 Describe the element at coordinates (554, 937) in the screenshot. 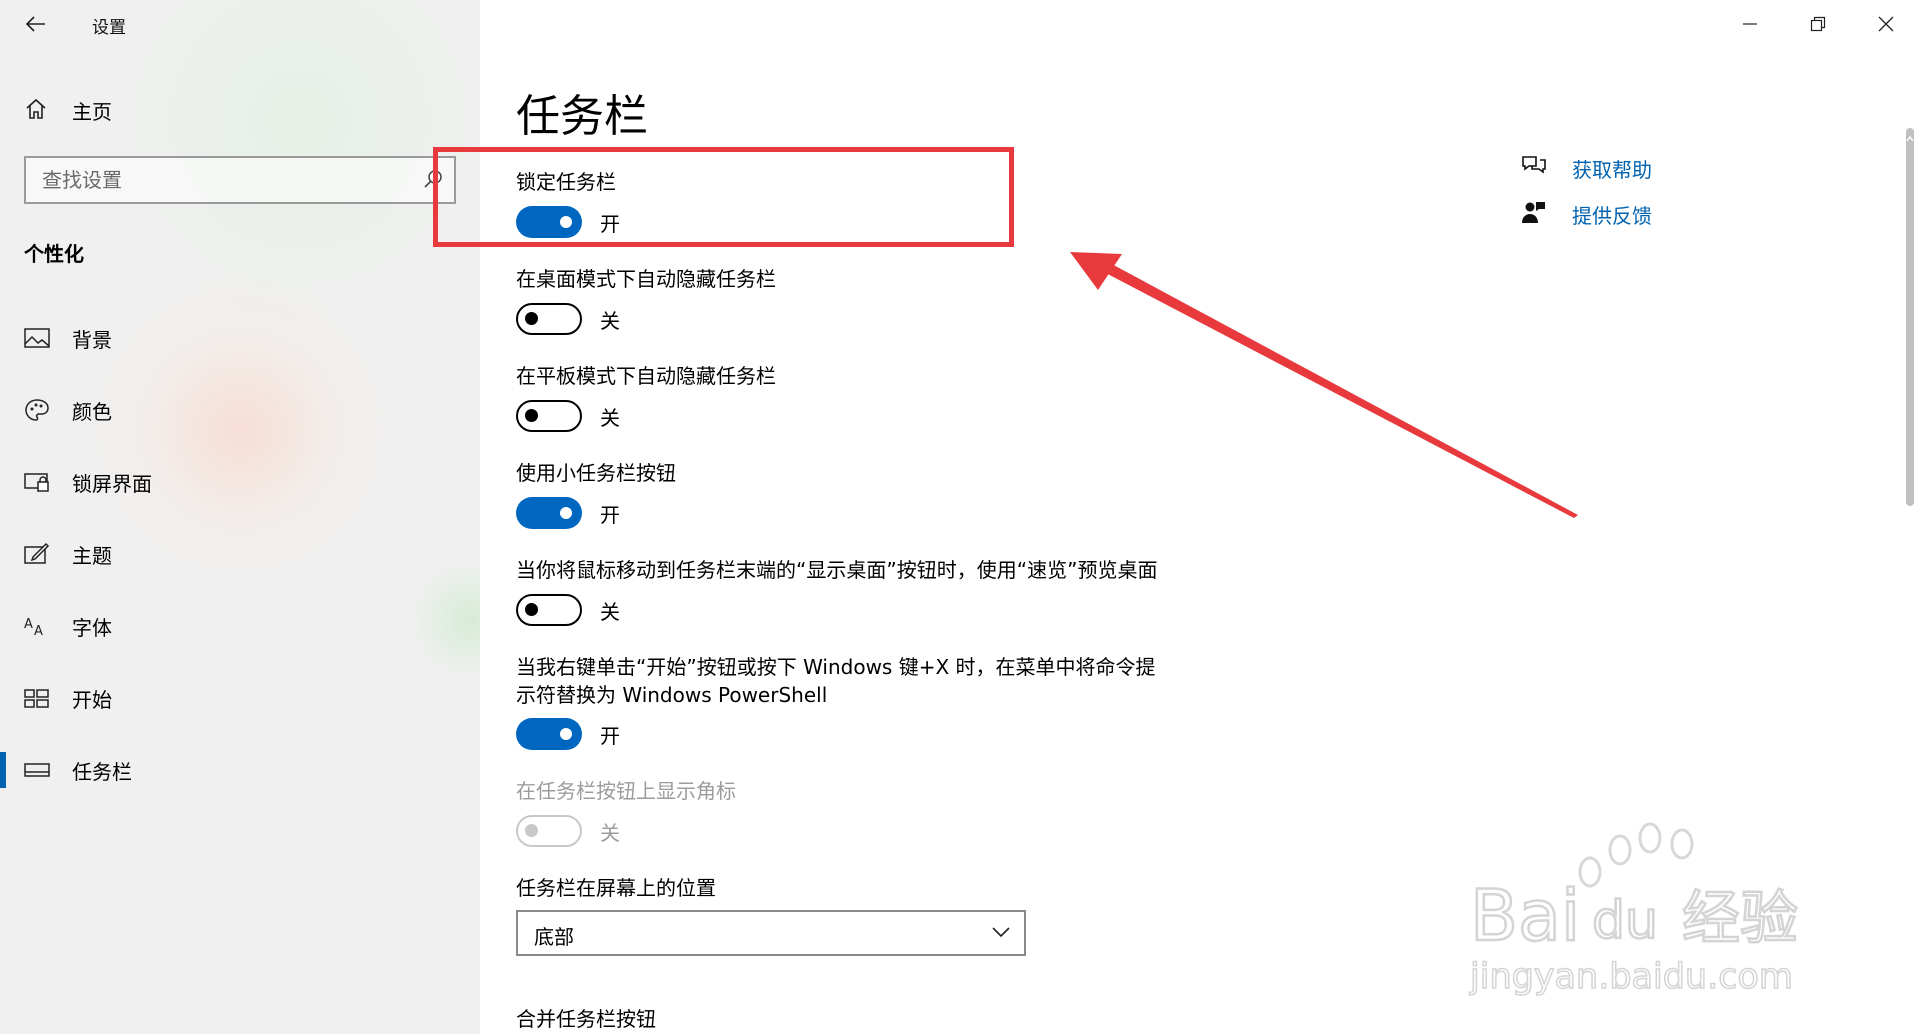

I see `select-value: 底部` at that location.